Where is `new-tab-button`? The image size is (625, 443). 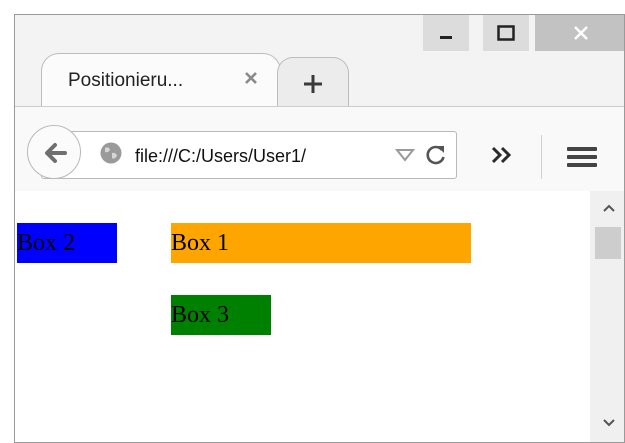
new-tab-button is located at coordinates (313, 82).